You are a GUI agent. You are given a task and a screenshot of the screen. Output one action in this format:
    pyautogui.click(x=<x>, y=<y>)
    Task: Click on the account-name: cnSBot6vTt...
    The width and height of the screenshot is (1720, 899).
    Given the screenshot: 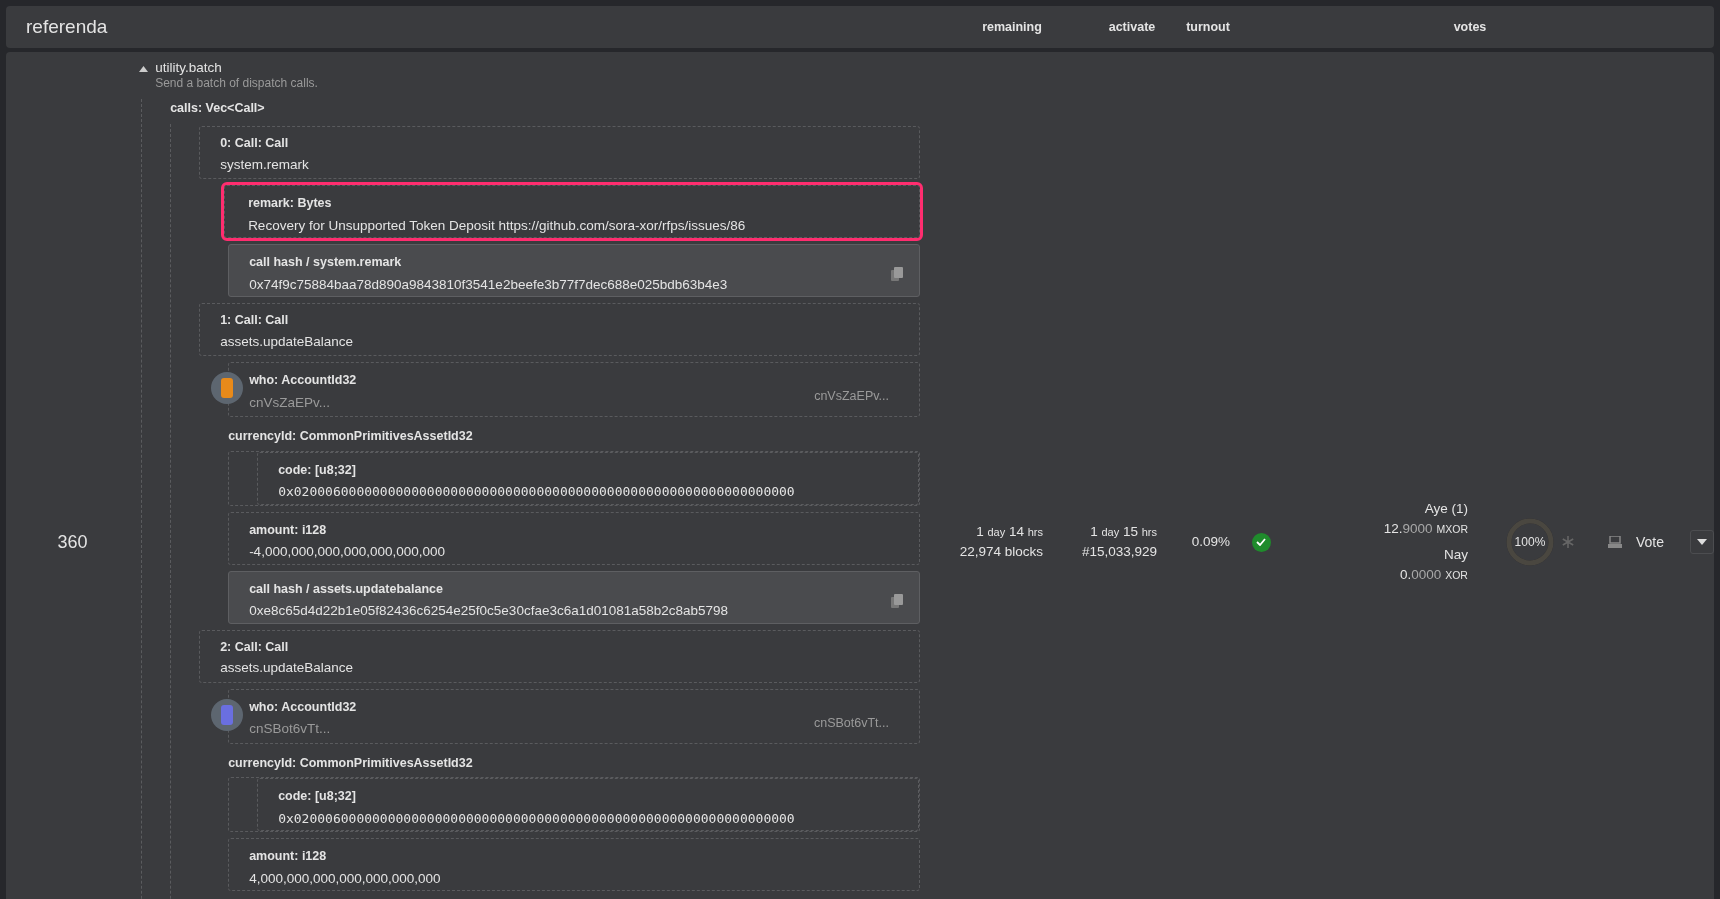 What is the action you would take?
    pyautogui.click(x=290, y=729)
    